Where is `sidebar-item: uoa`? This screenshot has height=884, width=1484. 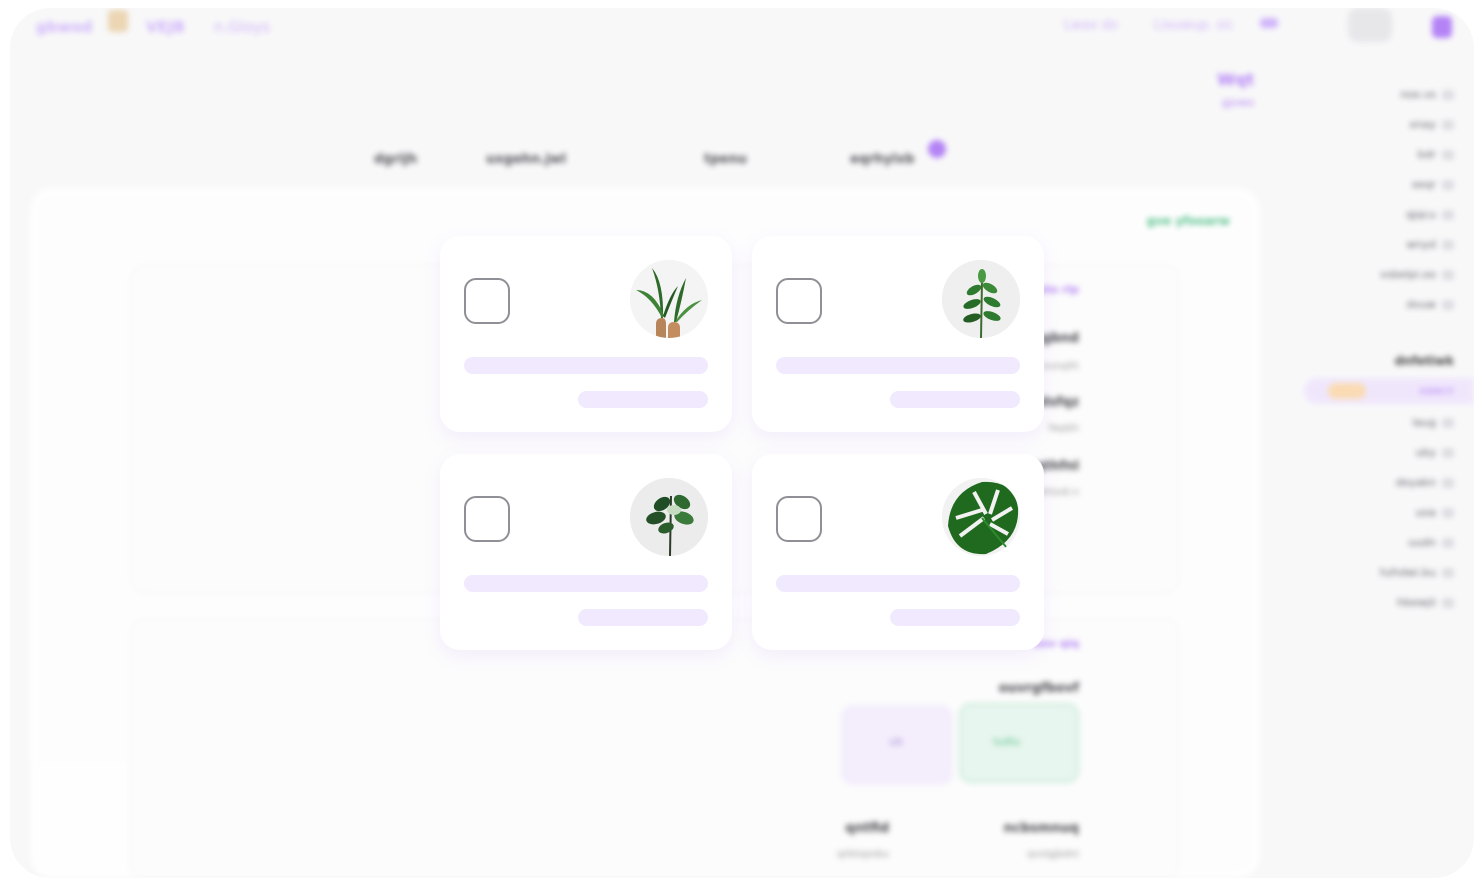 sidebar-item: uoa is located at coordinates (1435, 512).